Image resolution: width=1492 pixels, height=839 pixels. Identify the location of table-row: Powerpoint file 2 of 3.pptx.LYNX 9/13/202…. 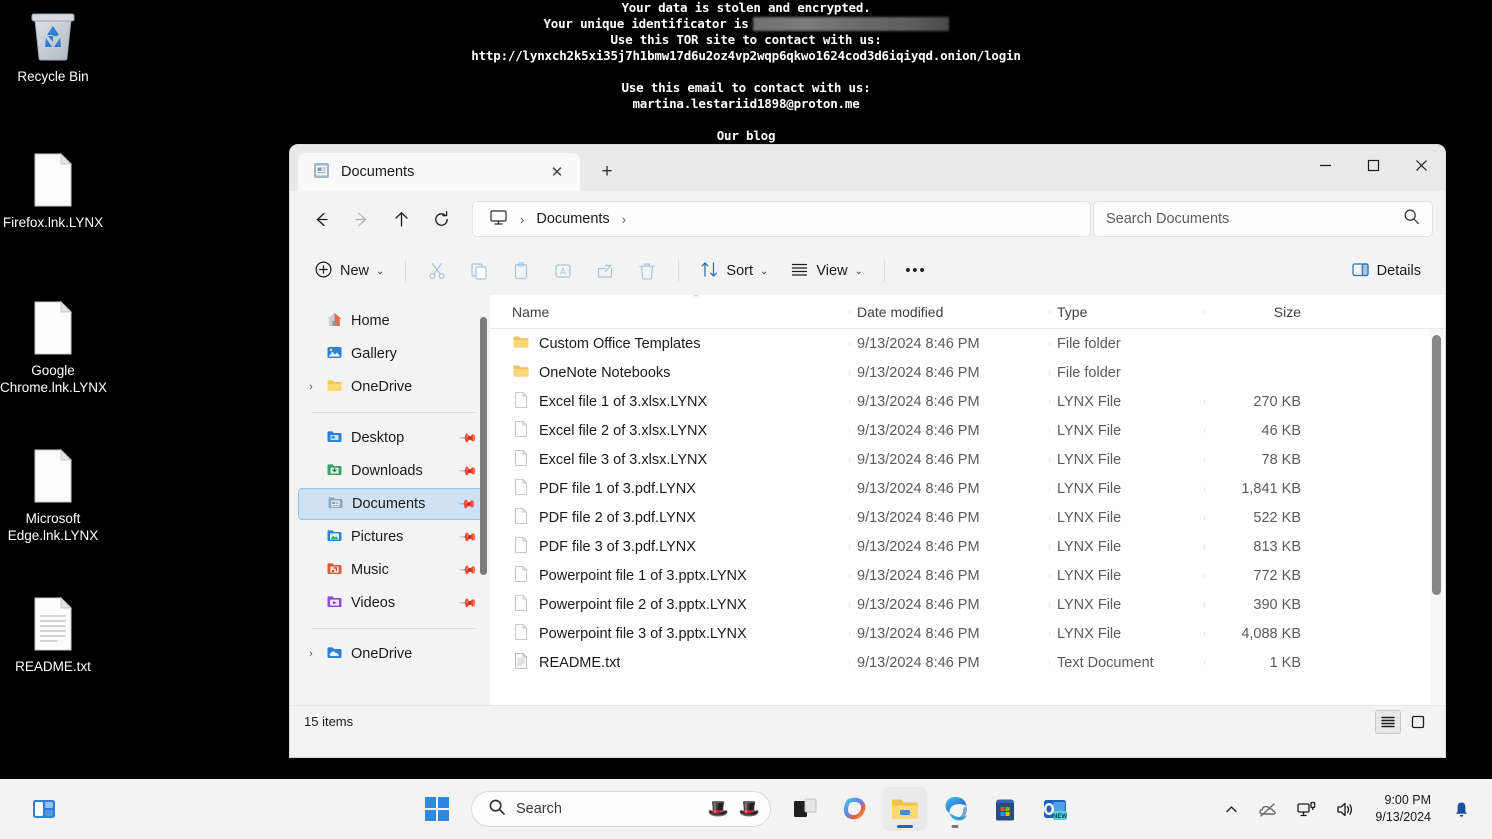
(964, 604).